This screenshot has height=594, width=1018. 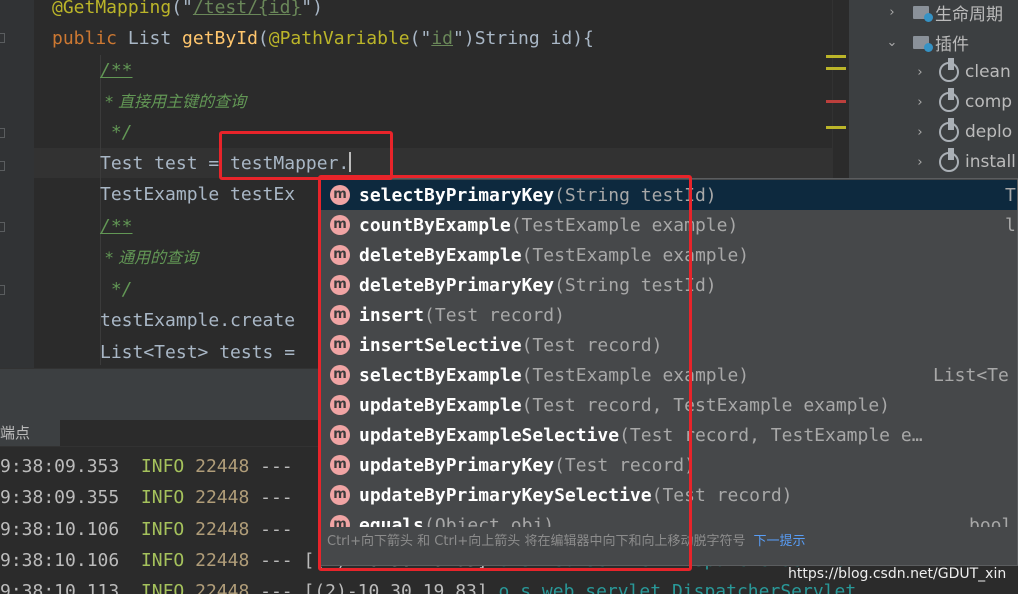 I want to click on completion-item: m countByExample (TestExample example) l, so click(x=669, y=225).